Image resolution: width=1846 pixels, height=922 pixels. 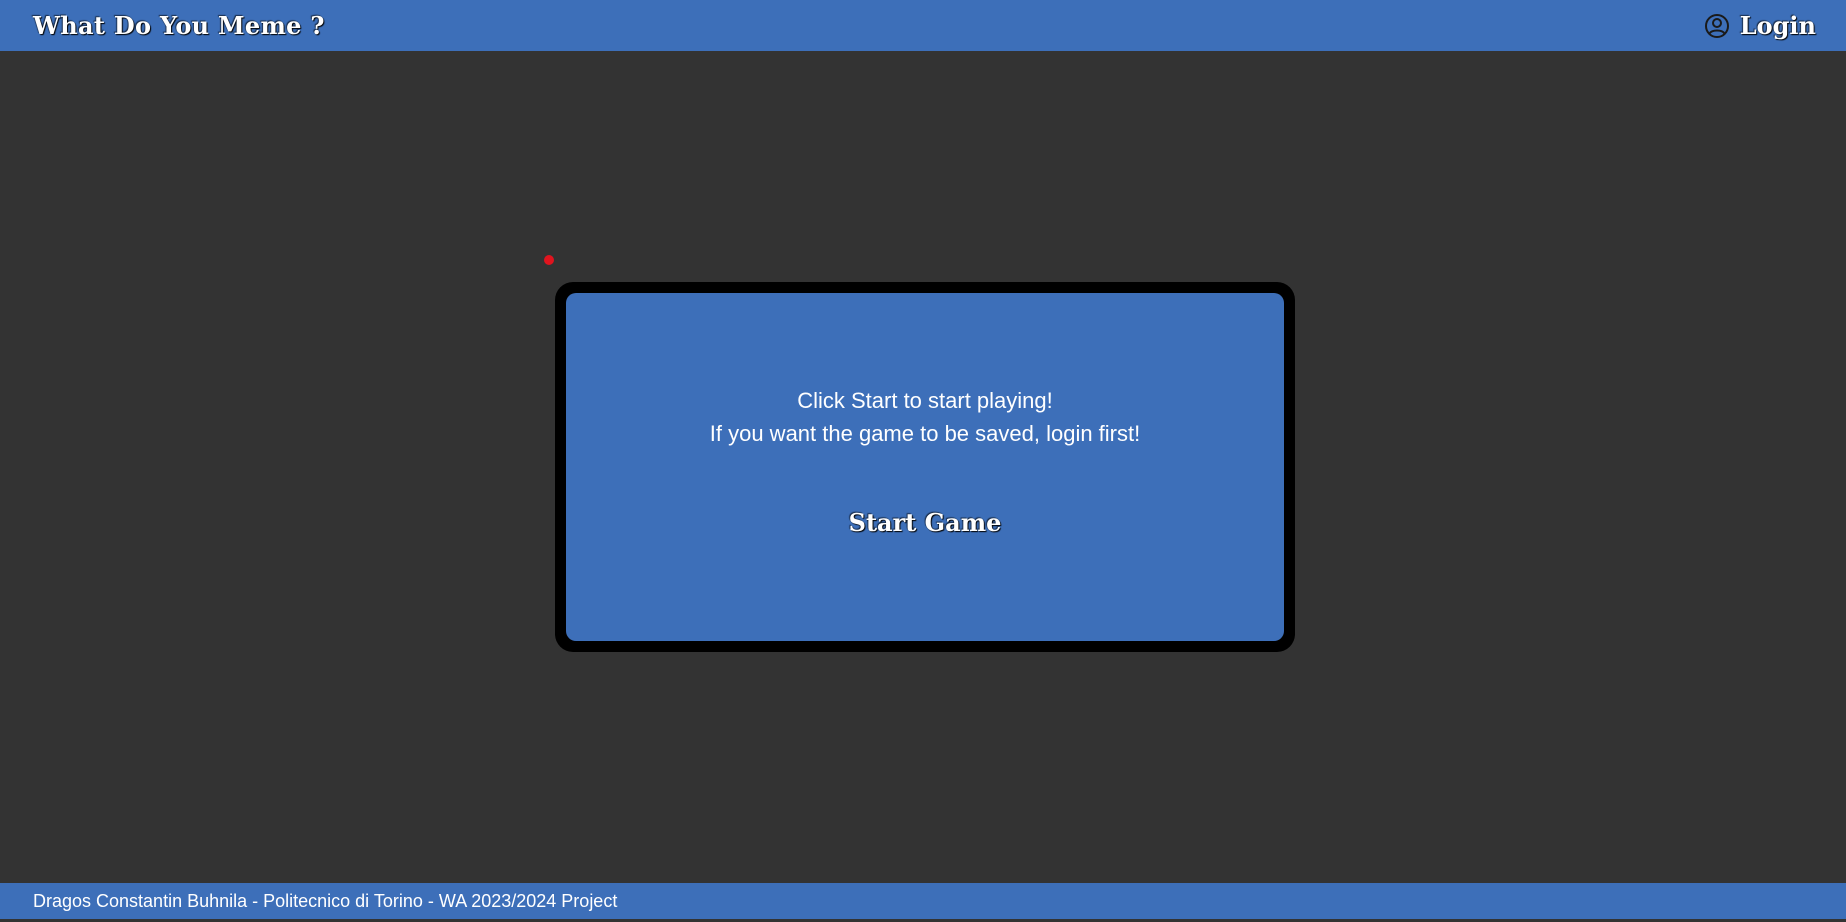 What do you see at coordinates (1777, 25) in the screenshot?
I see `login-label: Login` at bounding box center [1777, 25].